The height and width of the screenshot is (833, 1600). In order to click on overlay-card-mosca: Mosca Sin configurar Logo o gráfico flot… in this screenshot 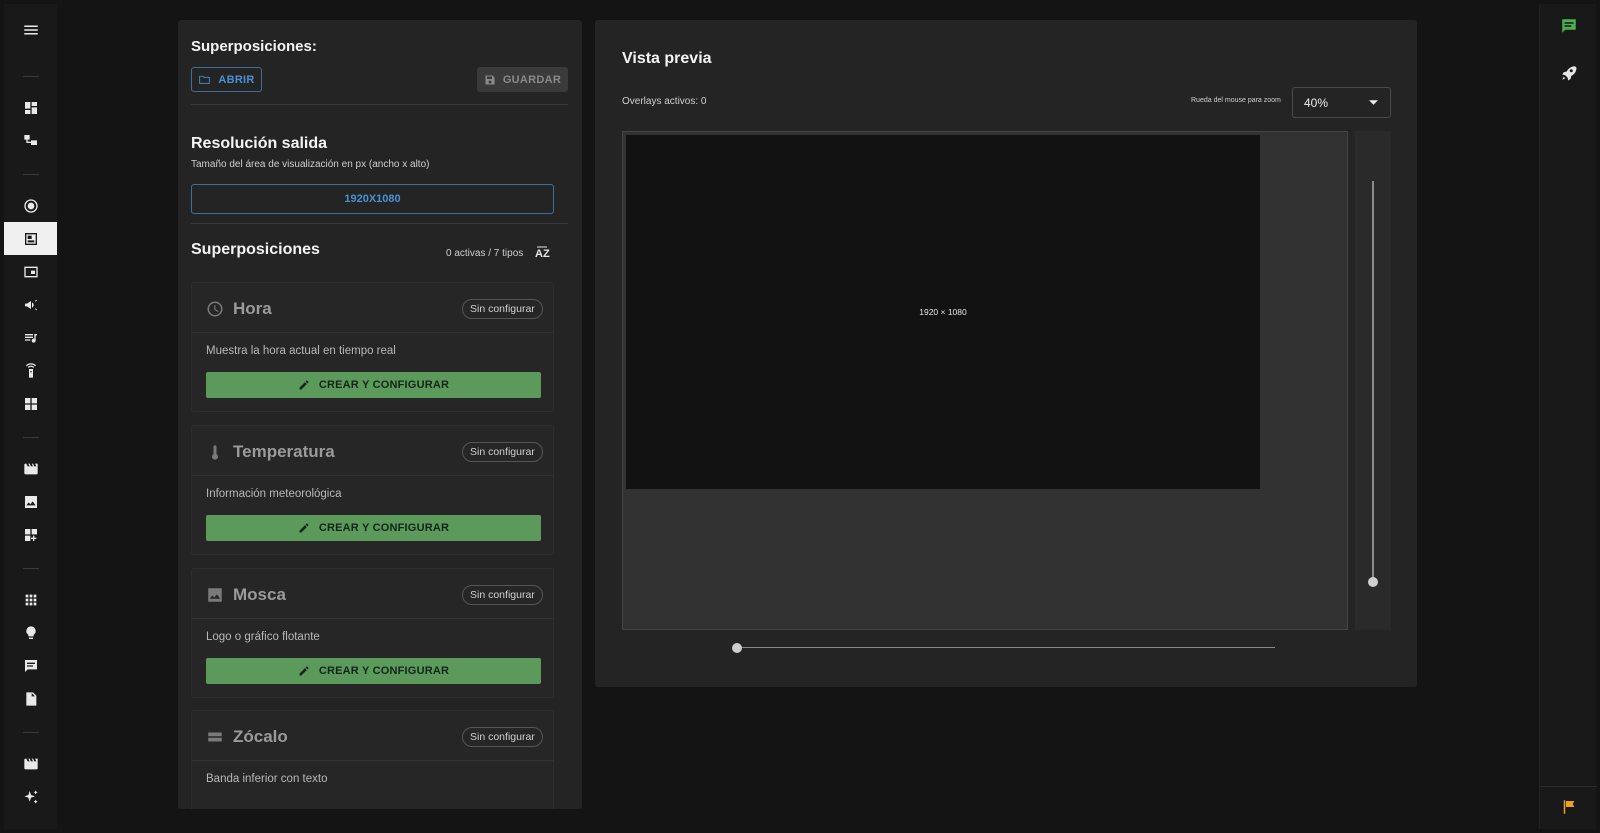, I will do `click(372, 633)`.